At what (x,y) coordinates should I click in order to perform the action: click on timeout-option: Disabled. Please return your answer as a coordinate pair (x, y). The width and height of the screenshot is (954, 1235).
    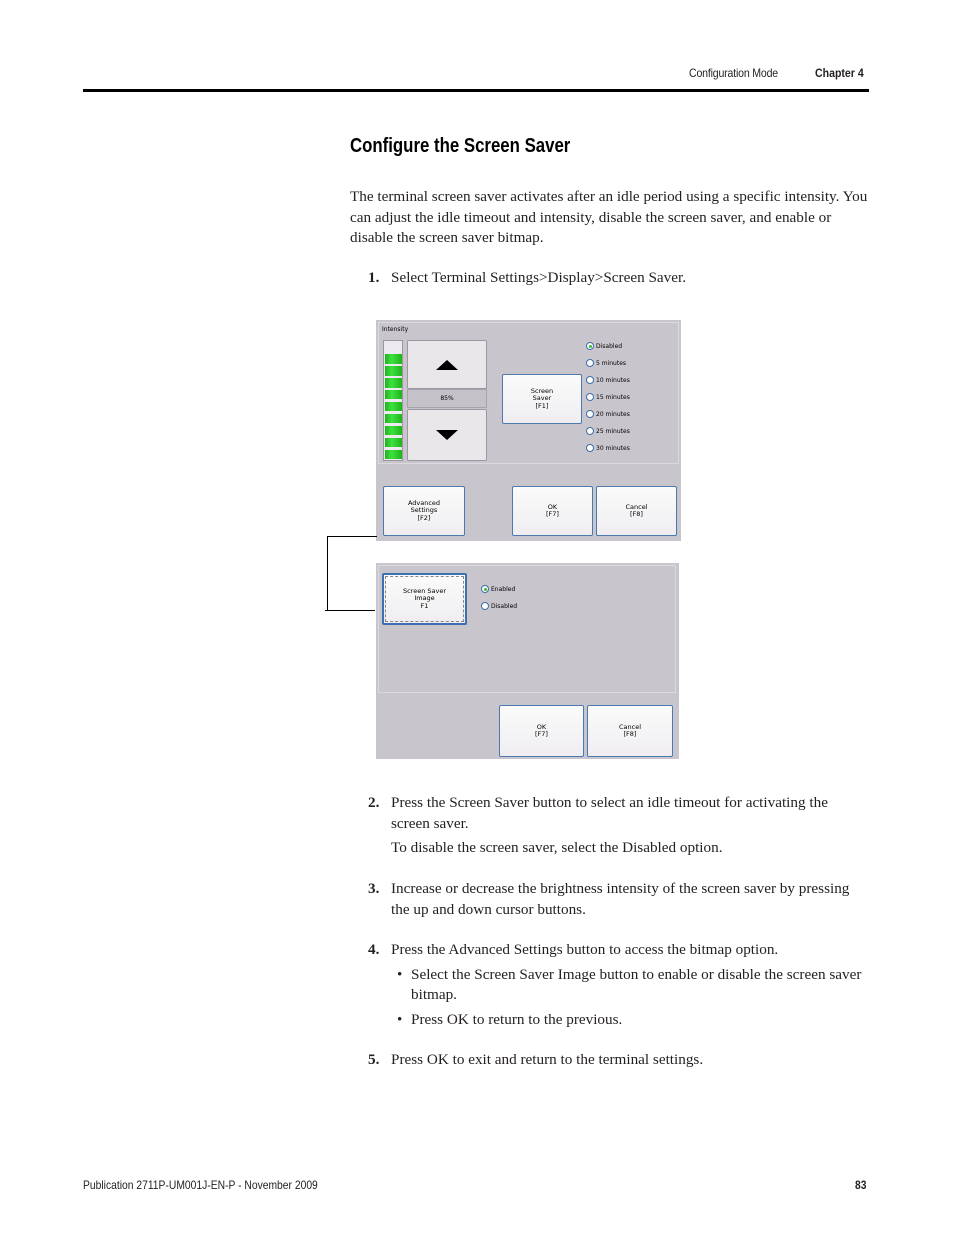
    Looking at the image, I should click on (604, 346).